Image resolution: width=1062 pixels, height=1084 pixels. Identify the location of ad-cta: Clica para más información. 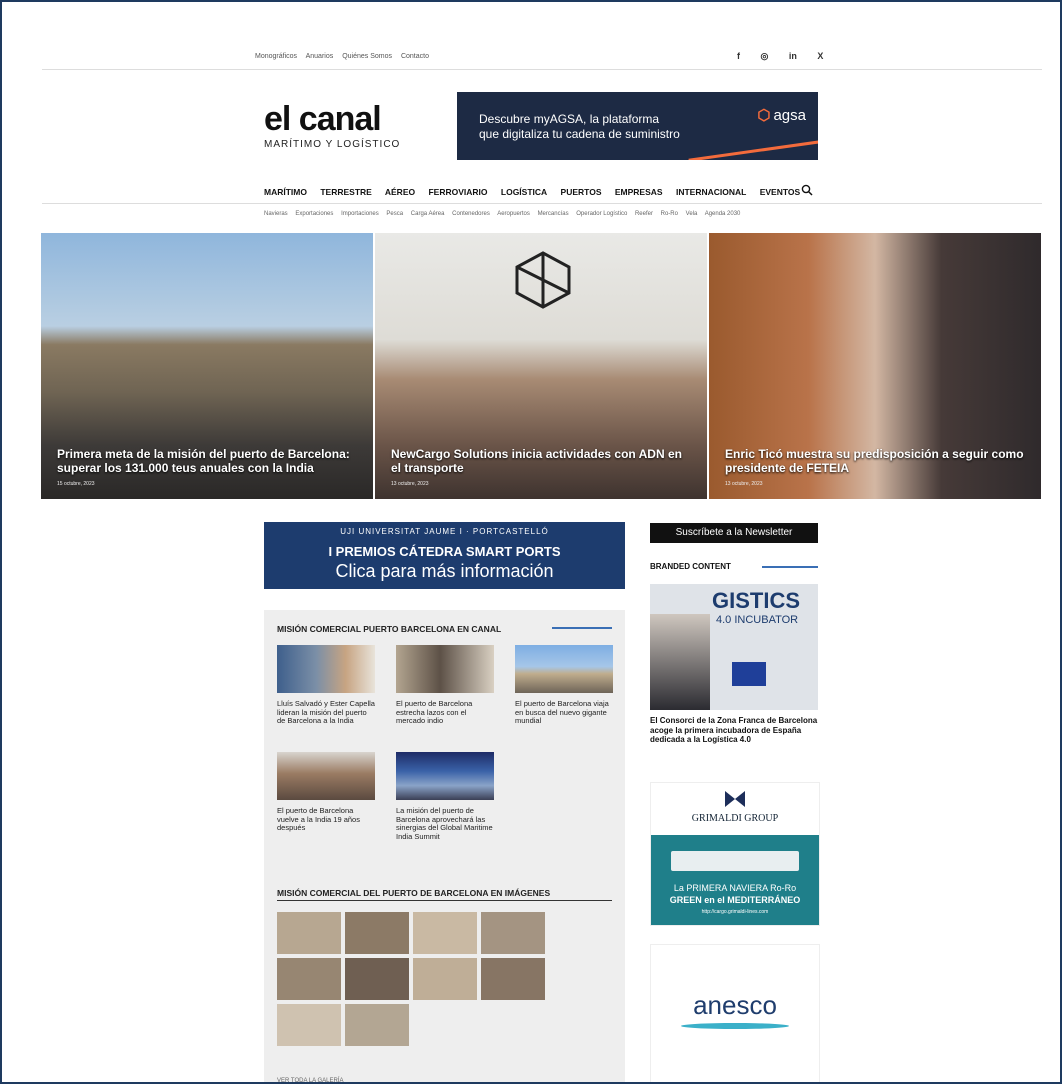
(444, 571).